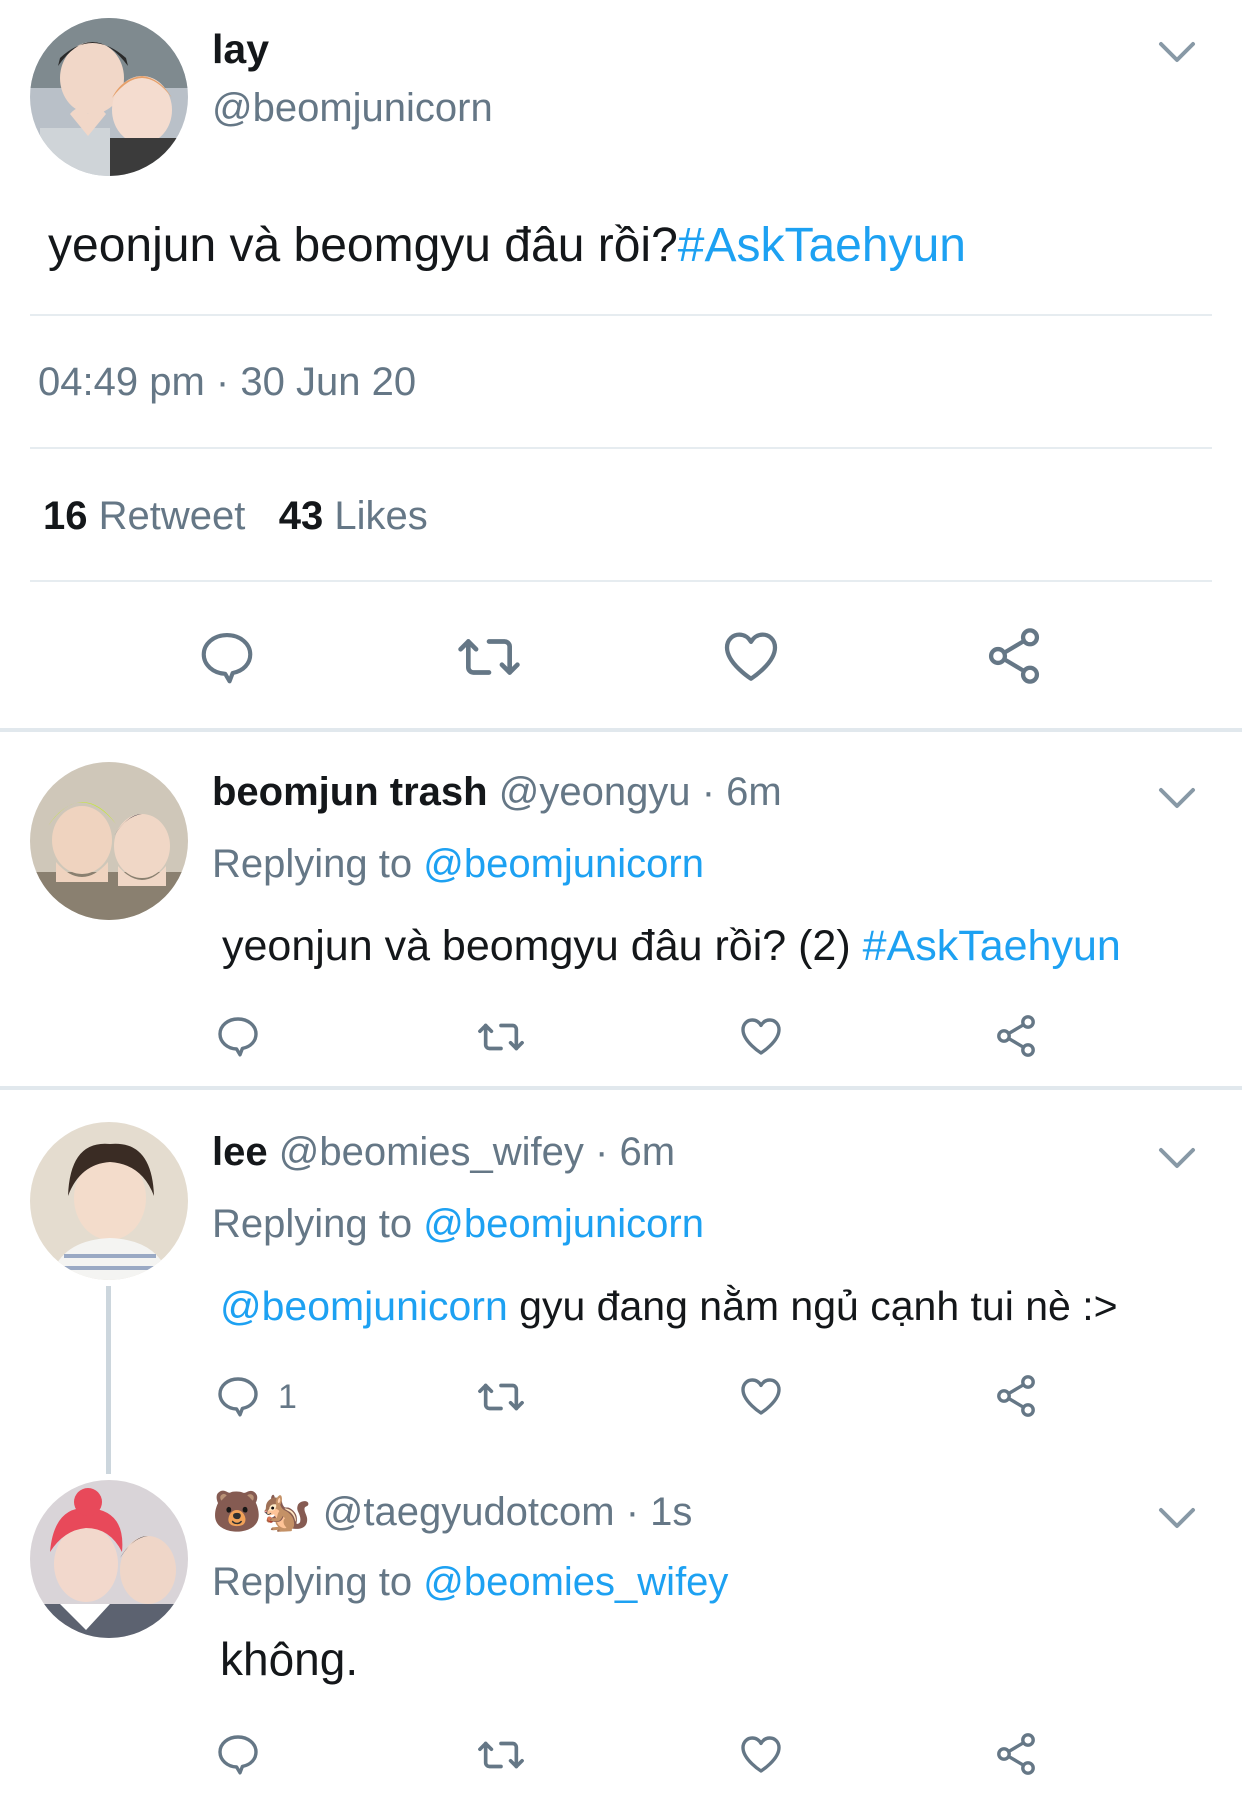  I want to click on retweet-count: 16, so click(65, 516).